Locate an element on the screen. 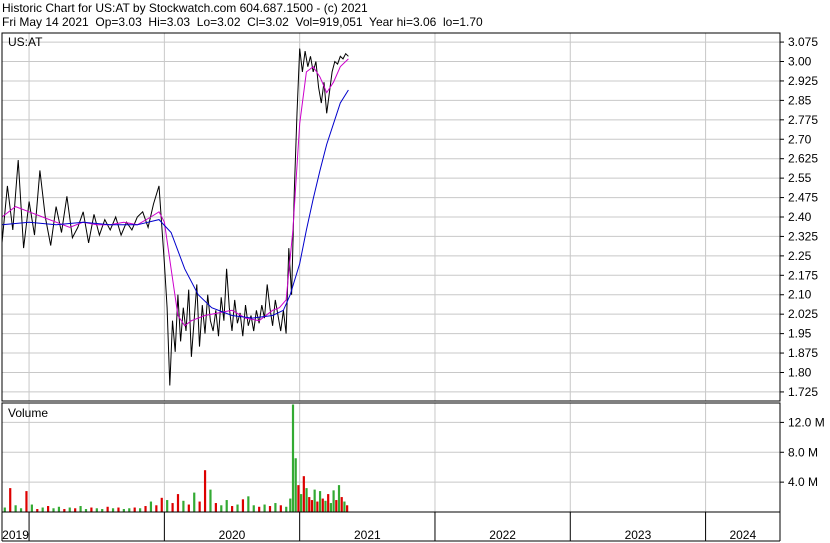 The height and width of the screenshot is (543, 830). price-tick-label: 2.25 is located at coordinates (800, 256).